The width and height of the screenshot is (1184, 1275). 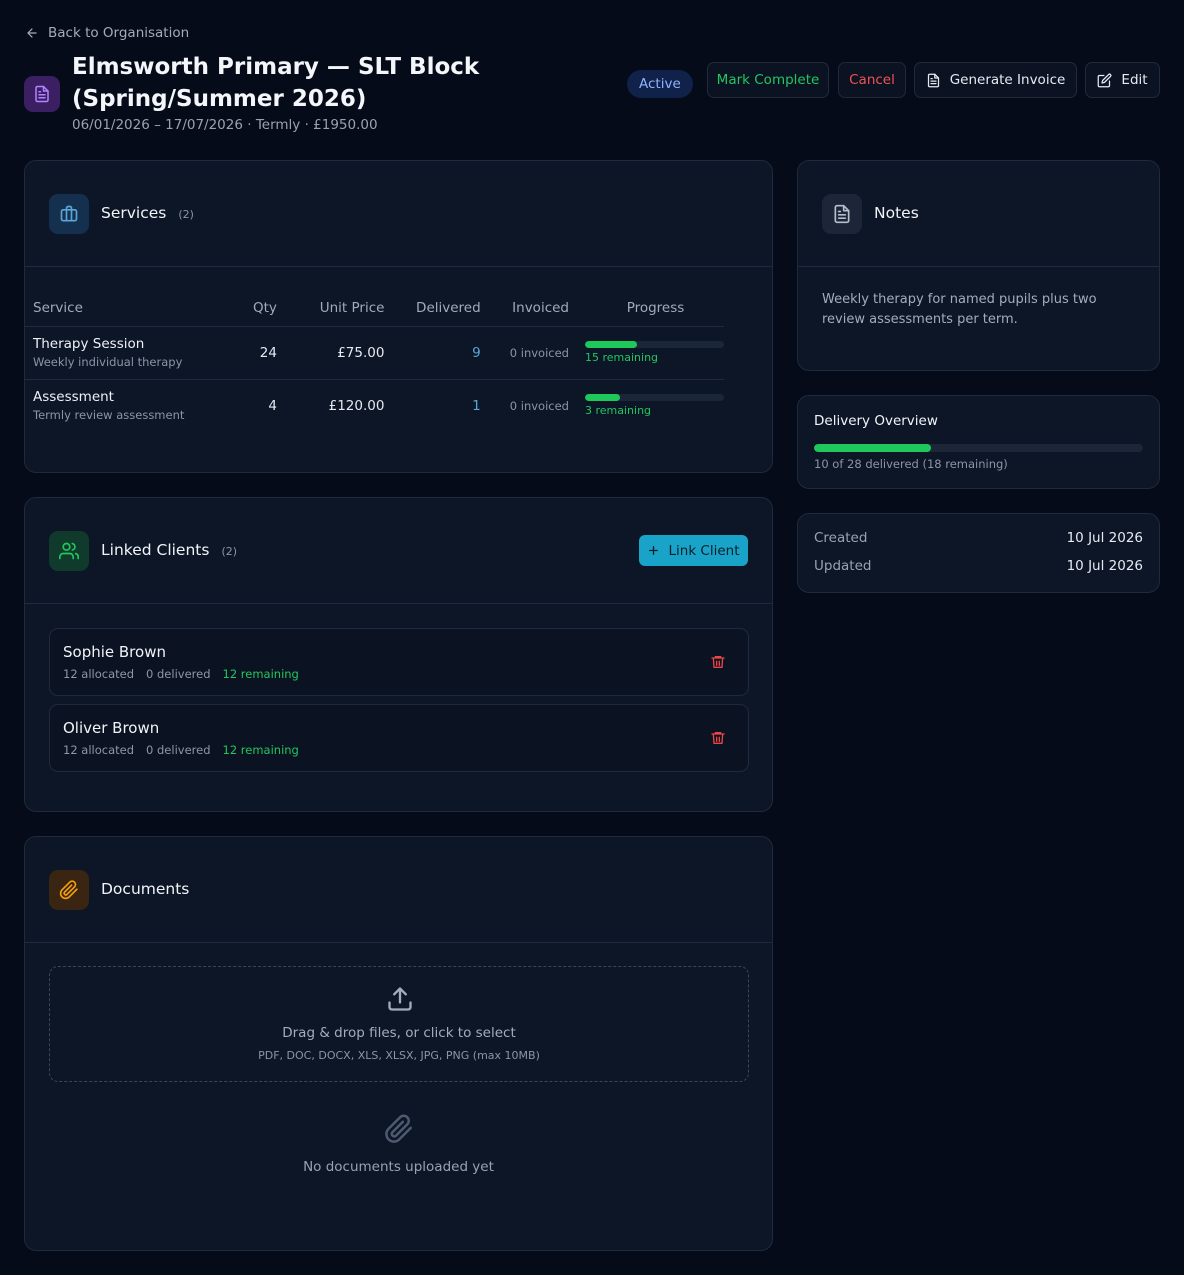 I want to click on updated-label: Updated, so click(x=843, y=566).